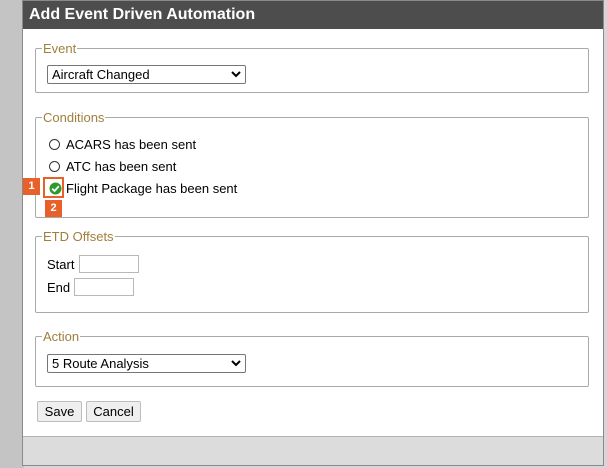  Describe the element at coordinates (60, 48) in the screenshot. I see `event-legend: Event` at that location.